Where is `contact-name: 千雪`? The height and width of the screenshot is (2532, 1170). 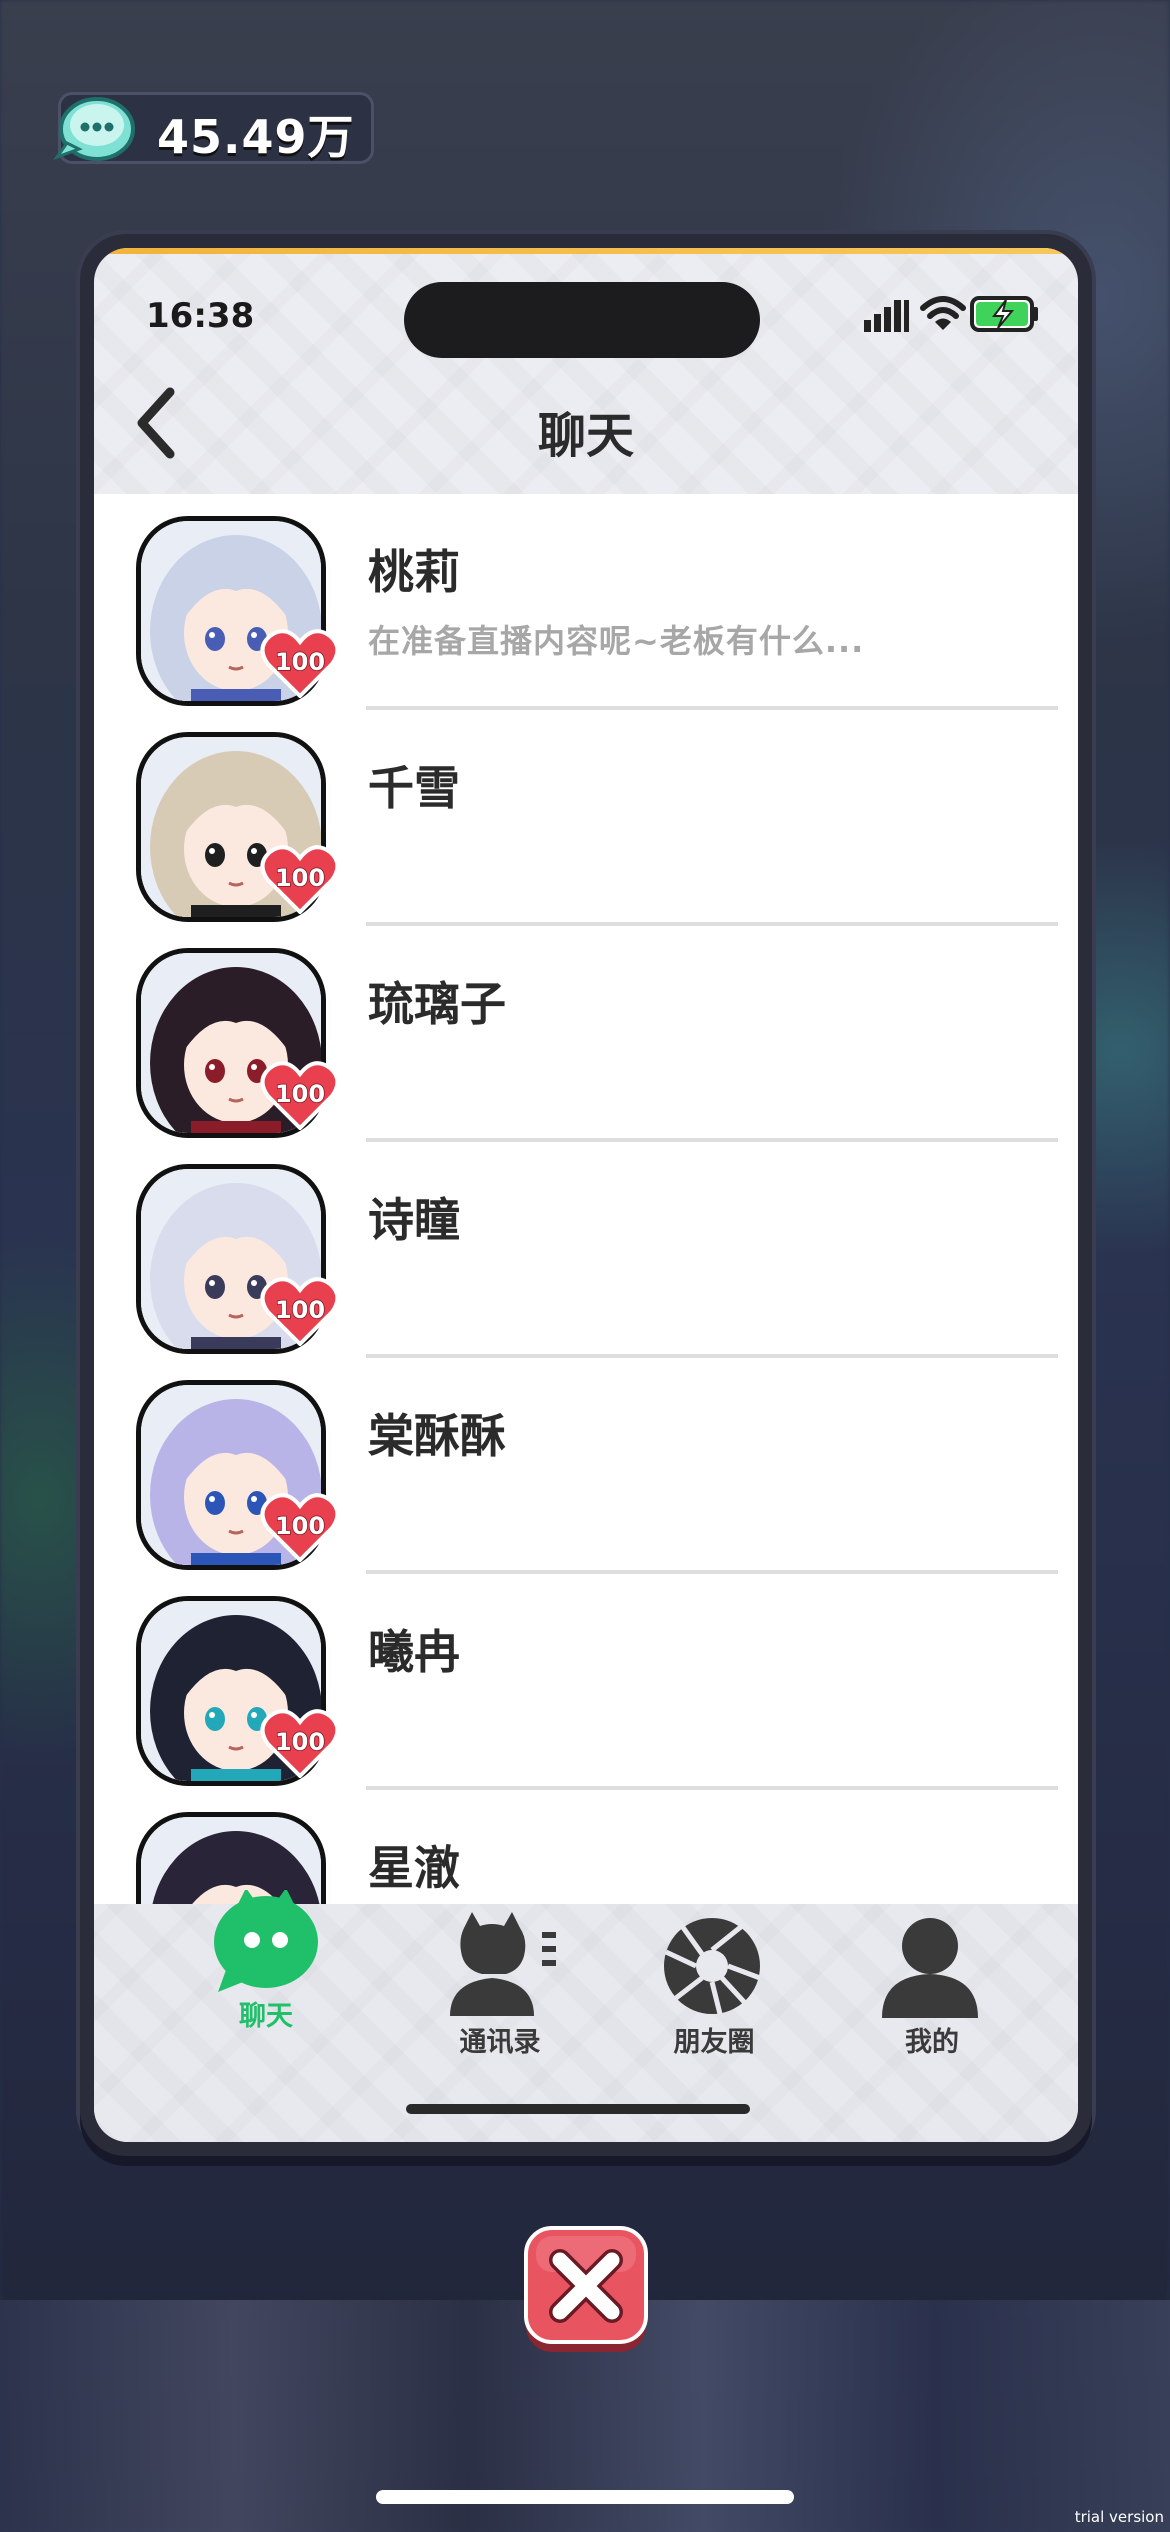 contact-name: 千雪 is located at coordinates (414, 788).